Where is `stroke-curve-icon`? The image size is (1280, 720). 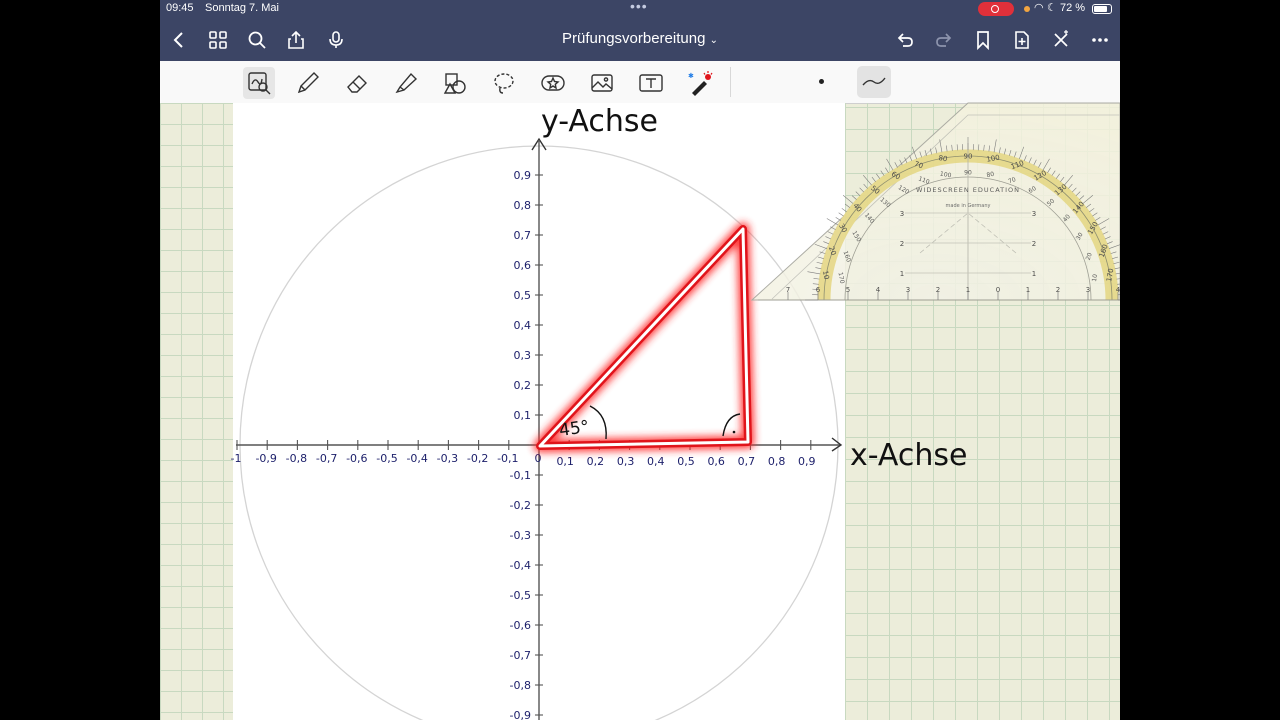 stroke-curve-icon is located at coordinates (874, 81).